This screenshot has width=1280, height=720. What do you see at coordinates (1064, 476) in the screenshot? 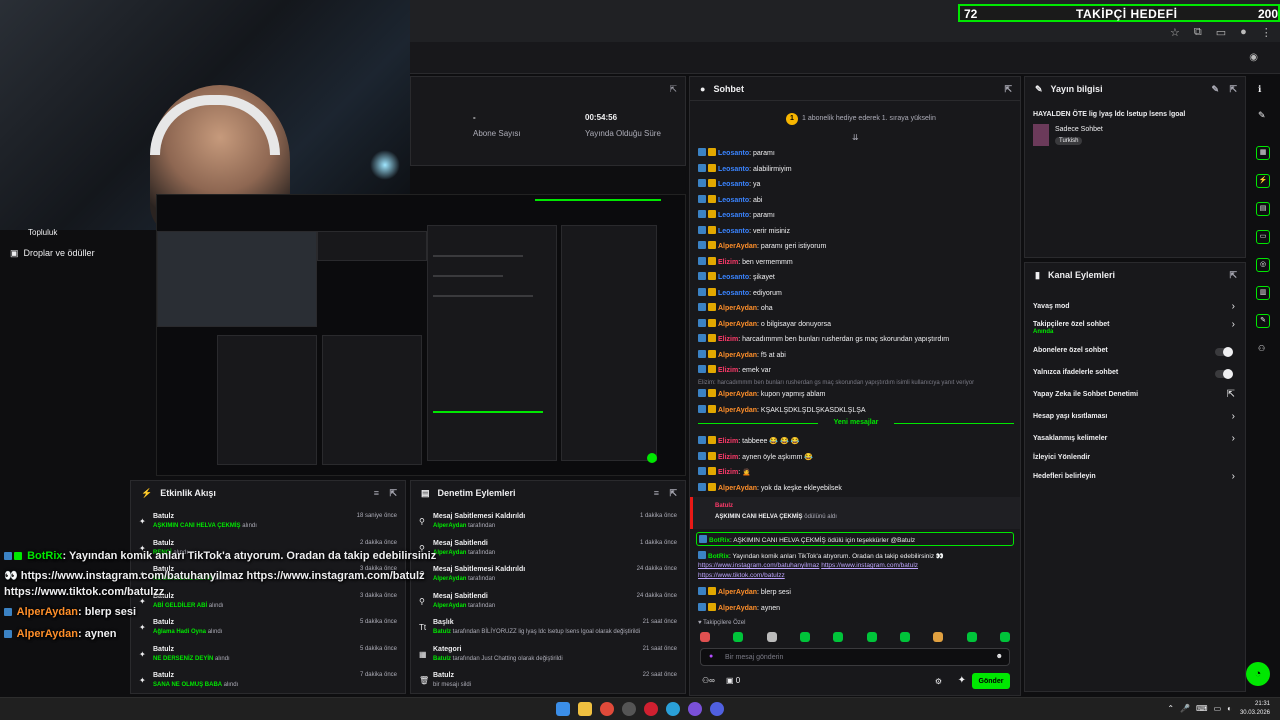
I see `channel-action-item: Hedefleri belirleyin` at bounding box center [1064, 476].